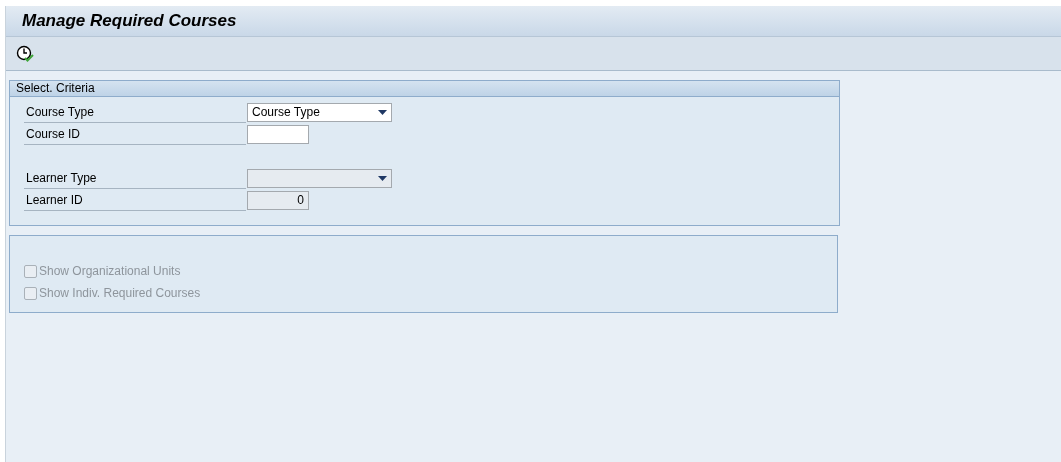 The height and width of the screenshot is (462, 1061). What do you see at coordinates (135, 178) in the screenshot?
I see `field-label: Learner Type` at bounding box center [135, 178].